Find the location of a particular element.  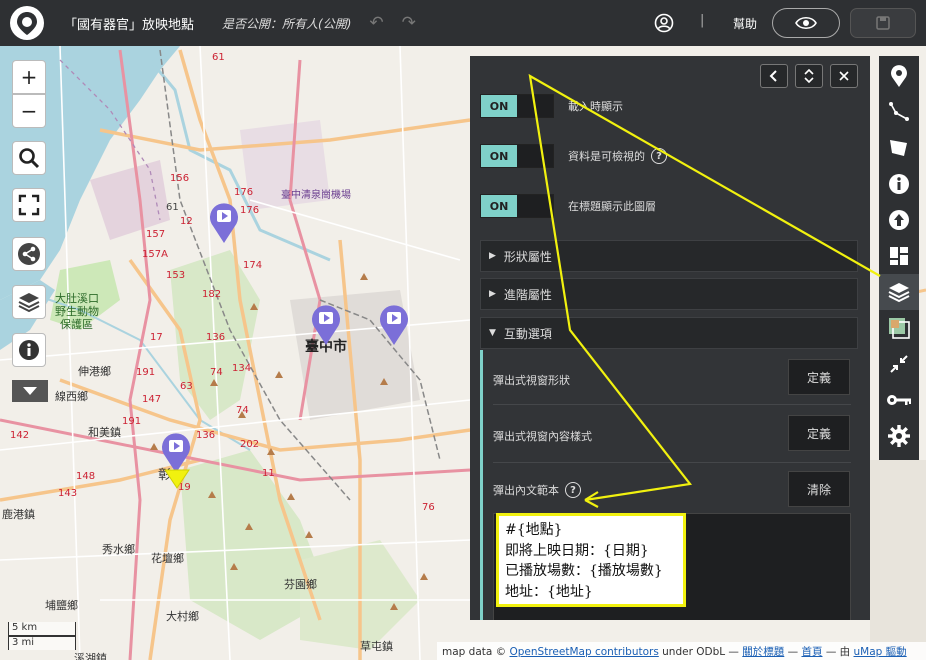

display-on-load-toggle: ON is located at coordinates (517, 106).